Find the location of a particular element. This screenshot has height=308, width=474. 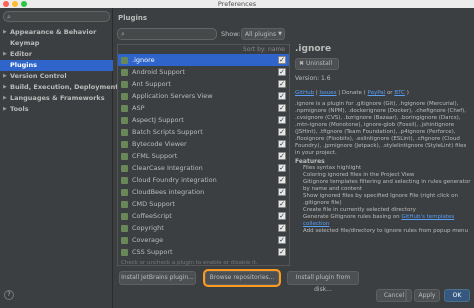

plugin-row: Cloud Foundry integration ✓ is located at coordinates (203, 180).